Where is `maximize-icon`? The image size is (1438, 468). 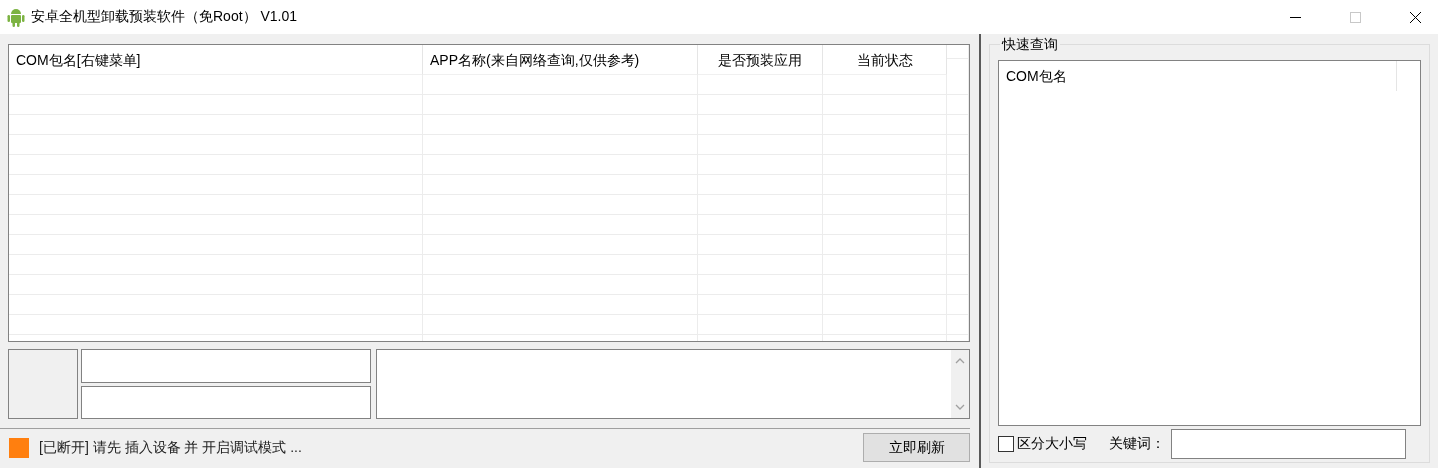
maximize-icon is located at coordinates (1355, 17).